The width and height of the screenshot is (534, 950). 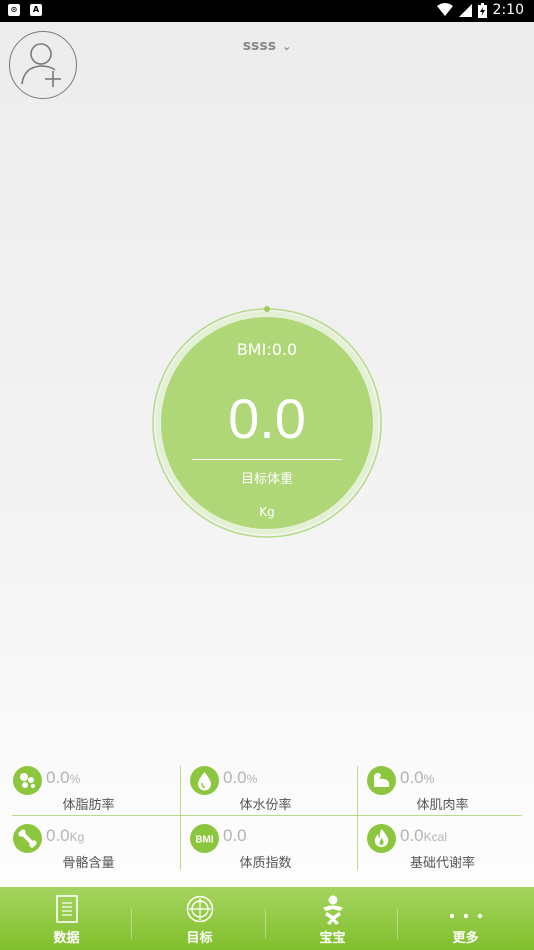 I want to click on tab-more: 更多, so click(x=465, y=918).